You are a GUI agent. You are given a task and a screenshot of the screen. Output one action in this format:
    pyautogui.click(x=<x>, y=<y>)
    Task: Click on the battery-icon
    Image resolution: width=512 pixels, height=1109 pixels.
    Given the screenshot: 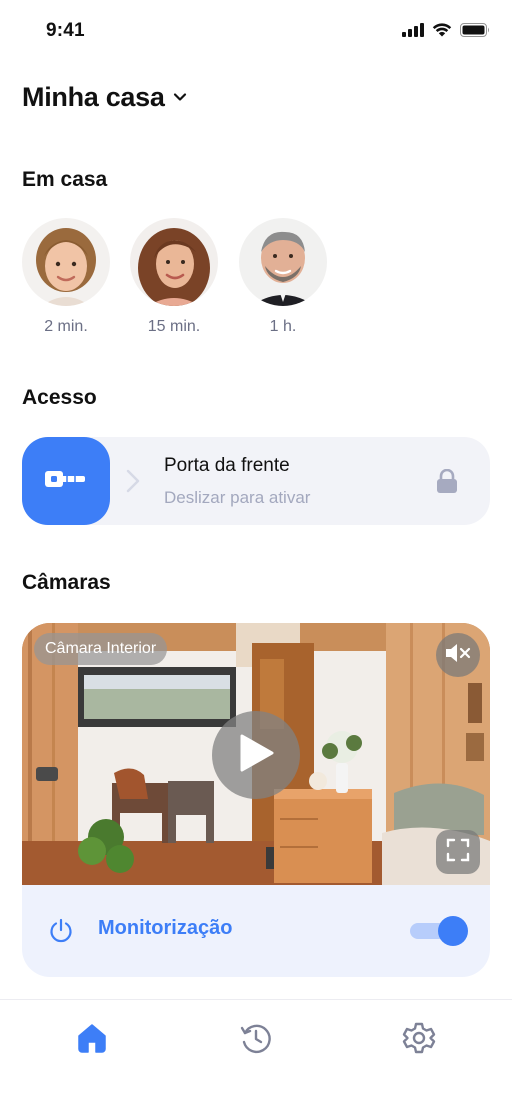 What is the action you would take?
    pyautogui.click(x=475, y=32)
    